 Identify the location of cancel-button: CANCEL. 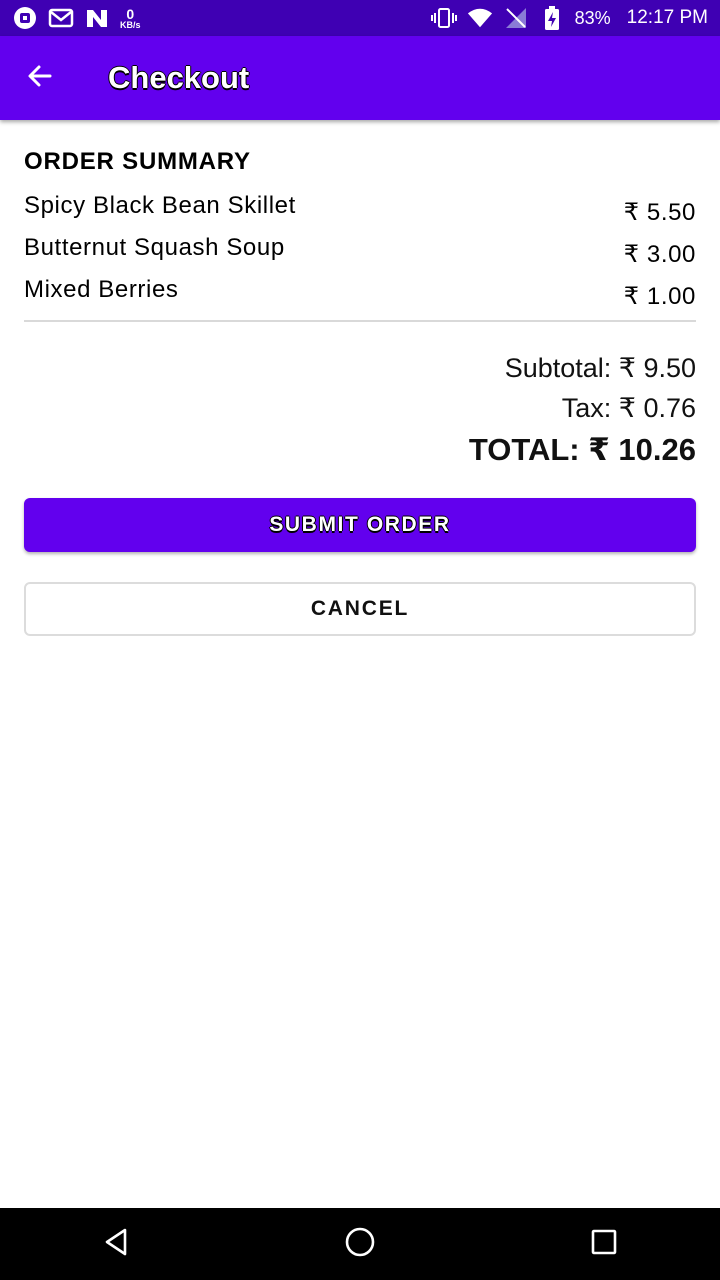
(360, 609).